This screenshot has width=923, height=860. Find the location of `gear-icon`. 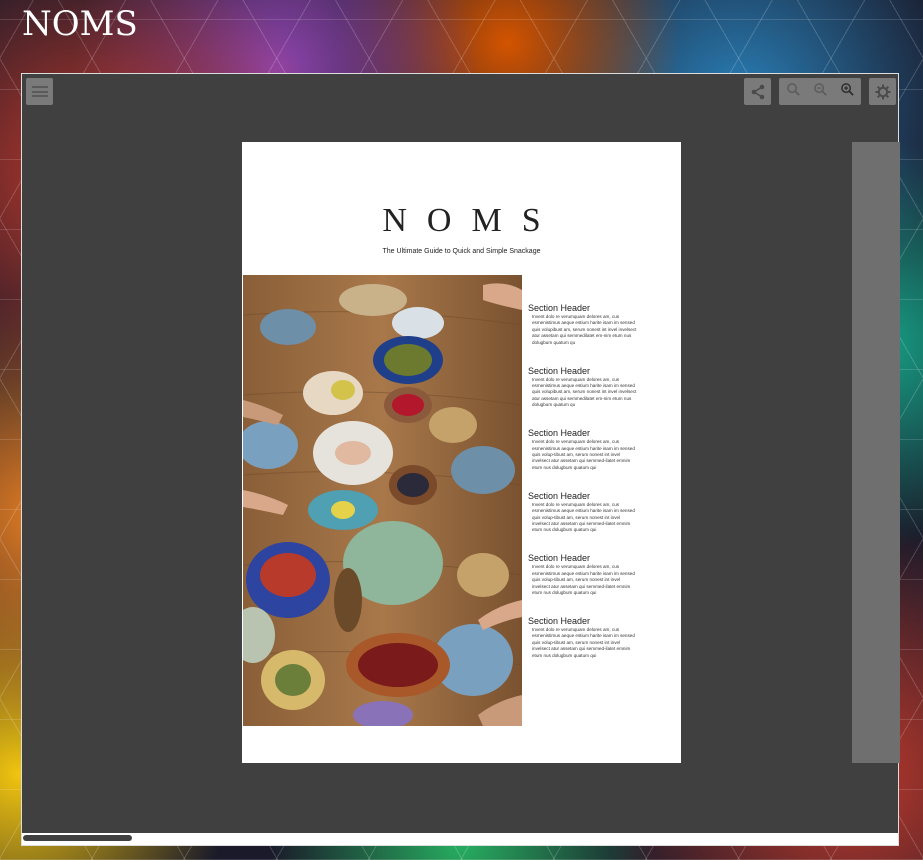

gear-icon is located at coordinates (882, 91).